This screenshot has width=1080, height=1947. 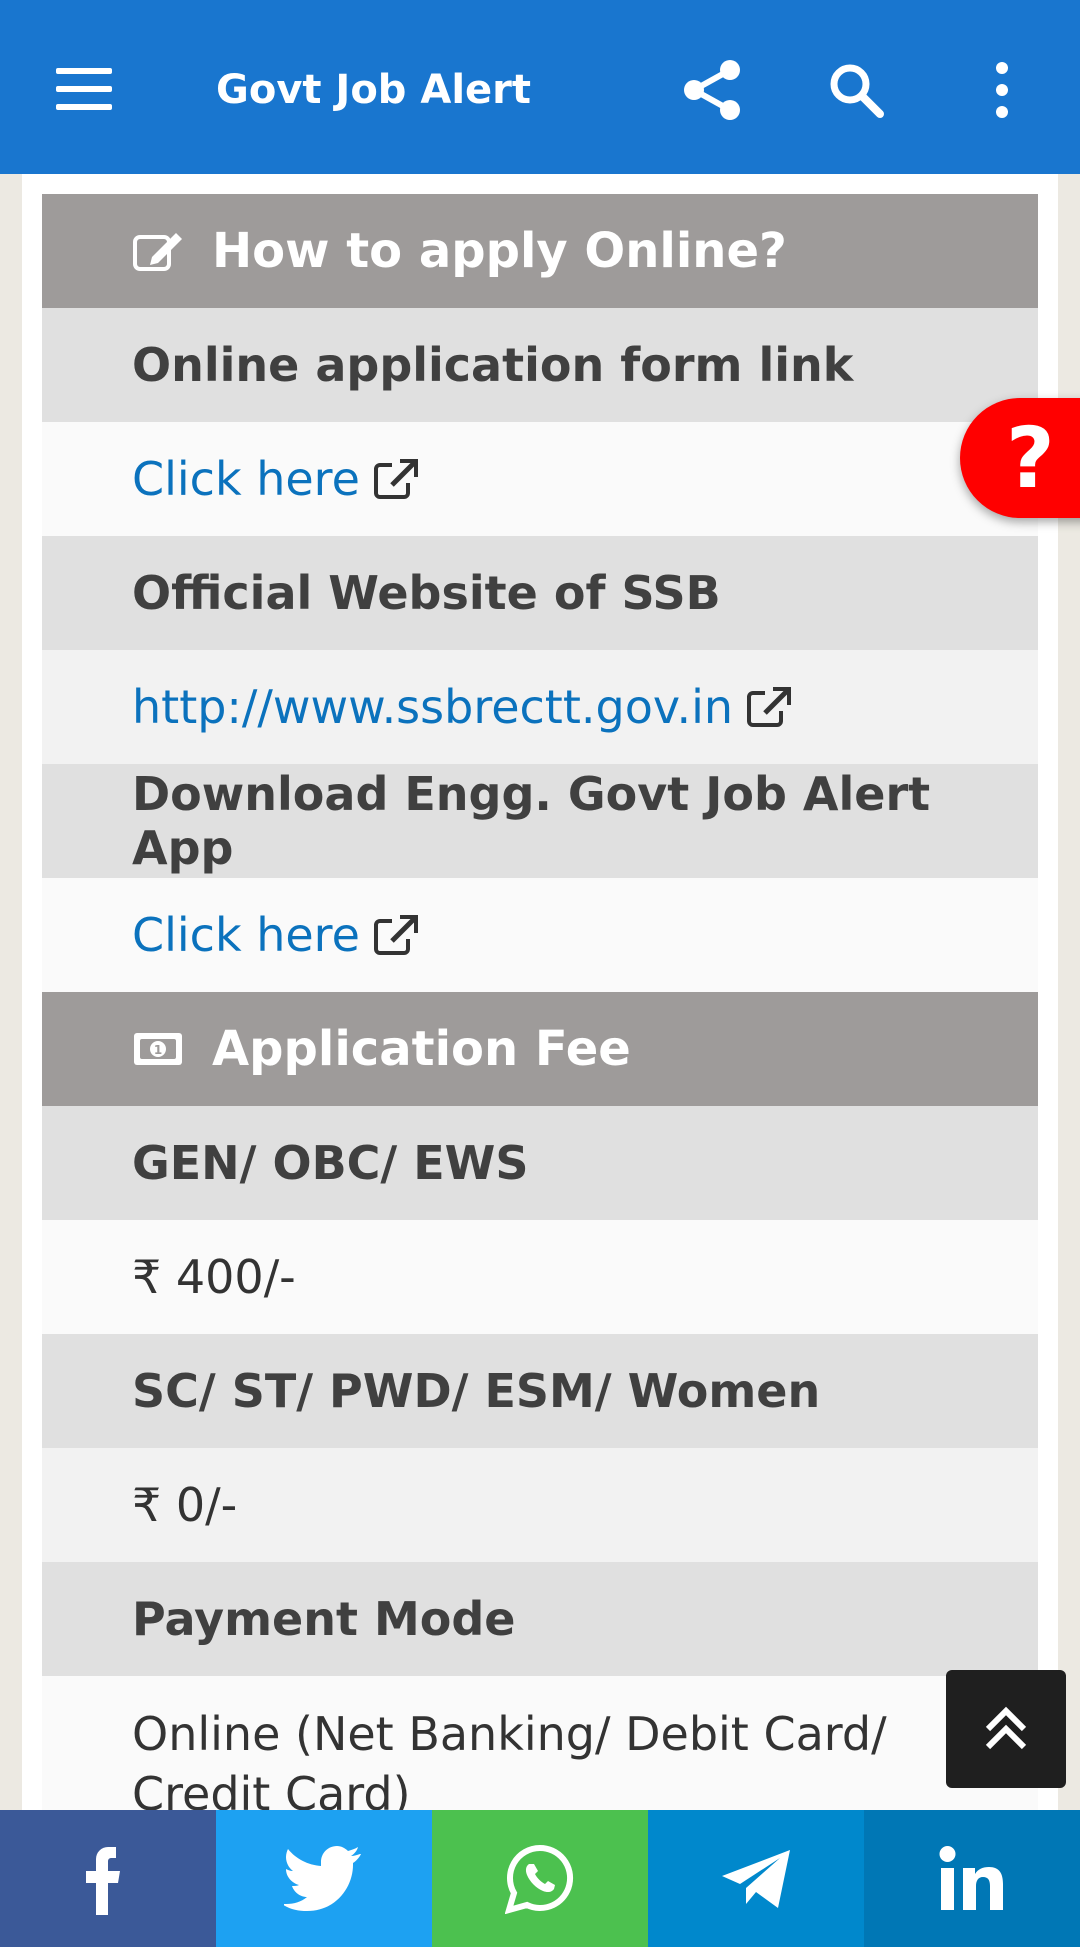 I want to click on help-button: ?, so click(x=1020, y=458).